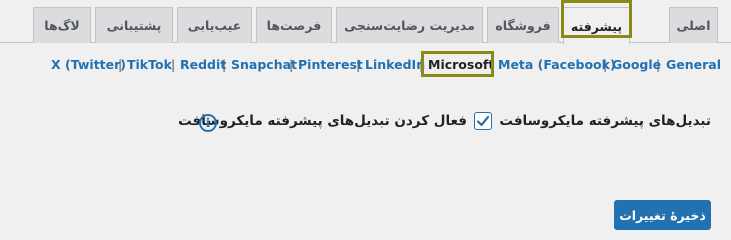 The image size is (731, 240). What do you see at coordinates (636, 64) in the screenshot?
I see `subnav-google: Google` at bounding box center [636, 64].